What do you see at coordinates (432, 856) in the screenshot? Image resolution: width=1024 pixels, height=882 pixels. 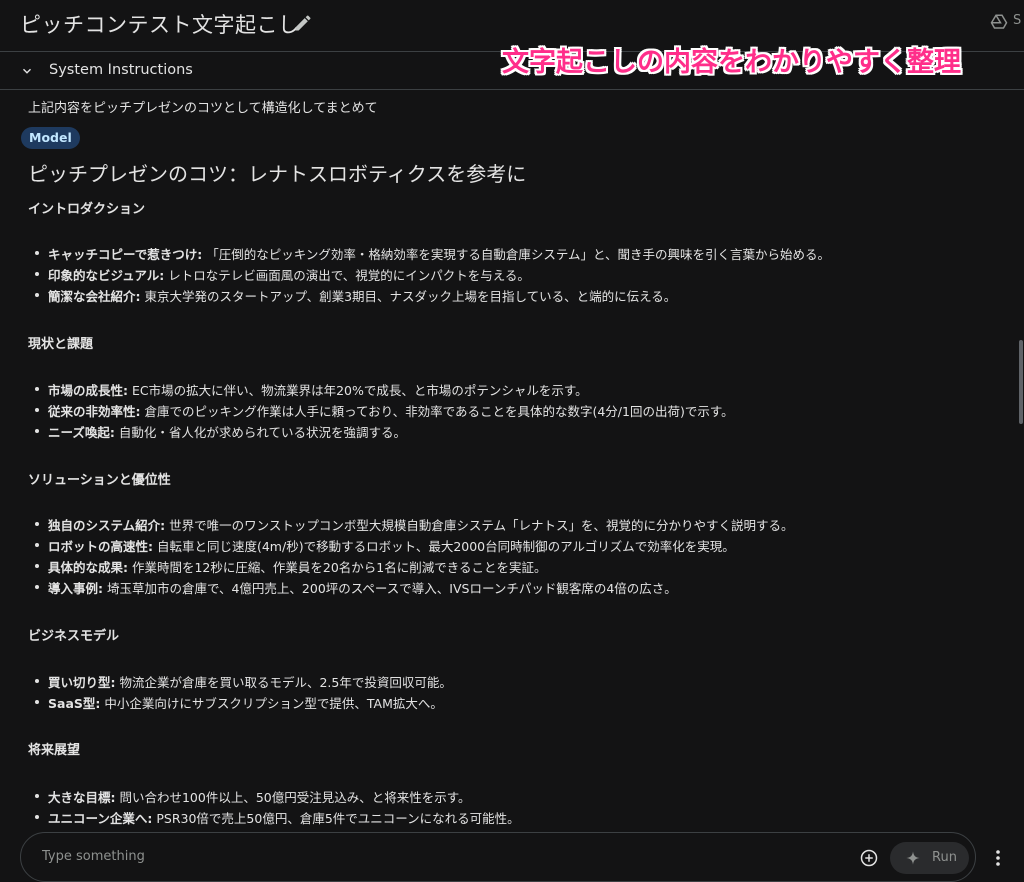 I see `prompt-input` at bounding box center [432, 856].